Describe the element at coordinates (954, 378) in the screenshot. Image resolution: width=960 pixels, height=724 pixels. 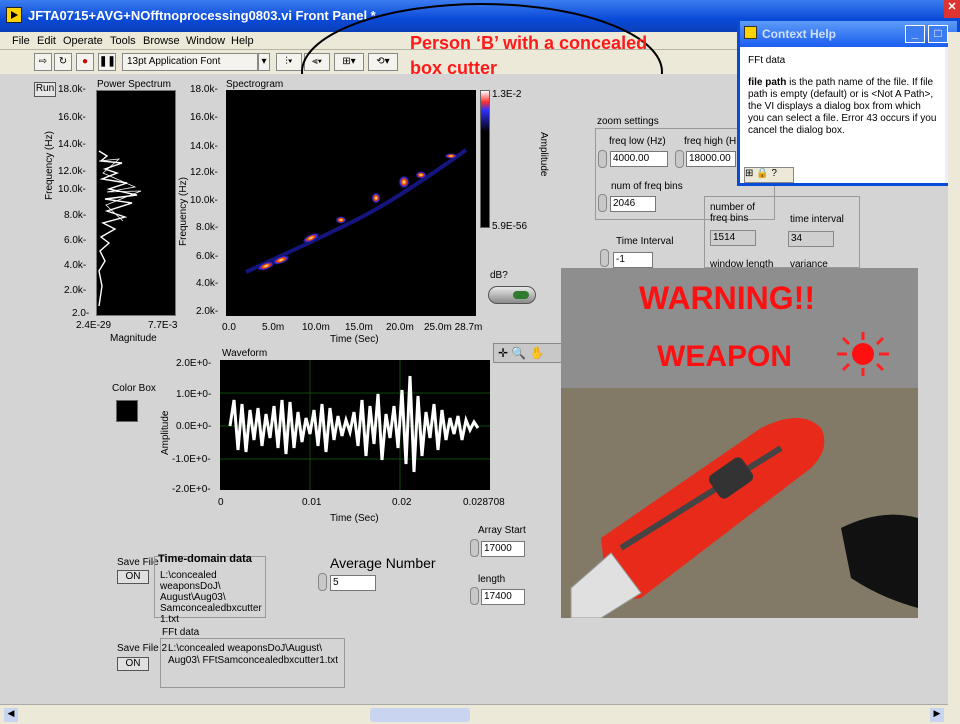
I see `vertical-scrollbar` at that location.